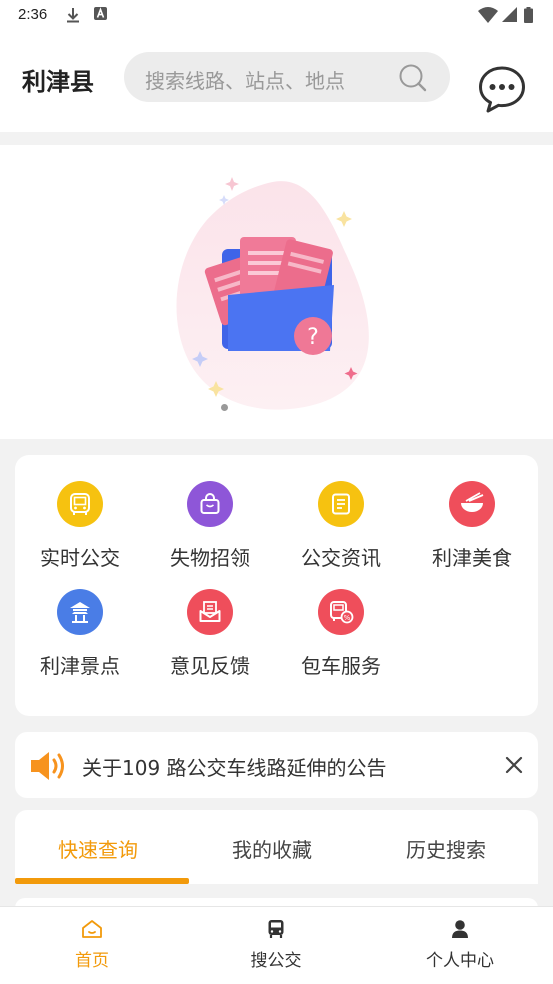 Image resolution: width=553 pixels, height=984 pixels. What do you see at coordinates (488, 15) in the screenshot?
I see `wifi-icon` at bounding box center [488, 15].